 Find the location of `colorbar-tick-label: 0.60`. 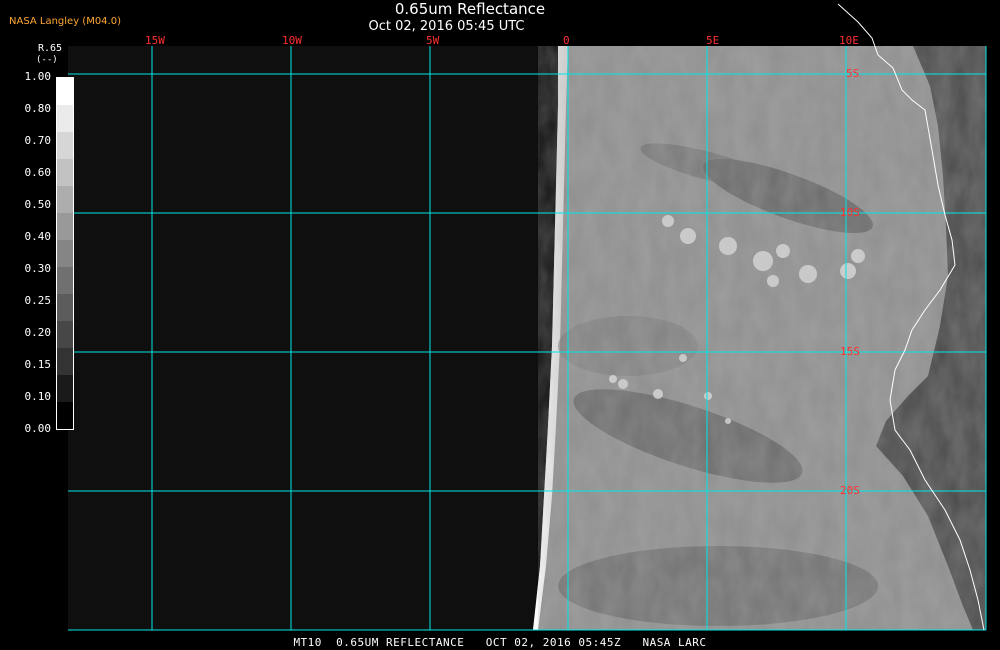

colorbar-tick-label: 0.60 is located at coordinates (38, 172).